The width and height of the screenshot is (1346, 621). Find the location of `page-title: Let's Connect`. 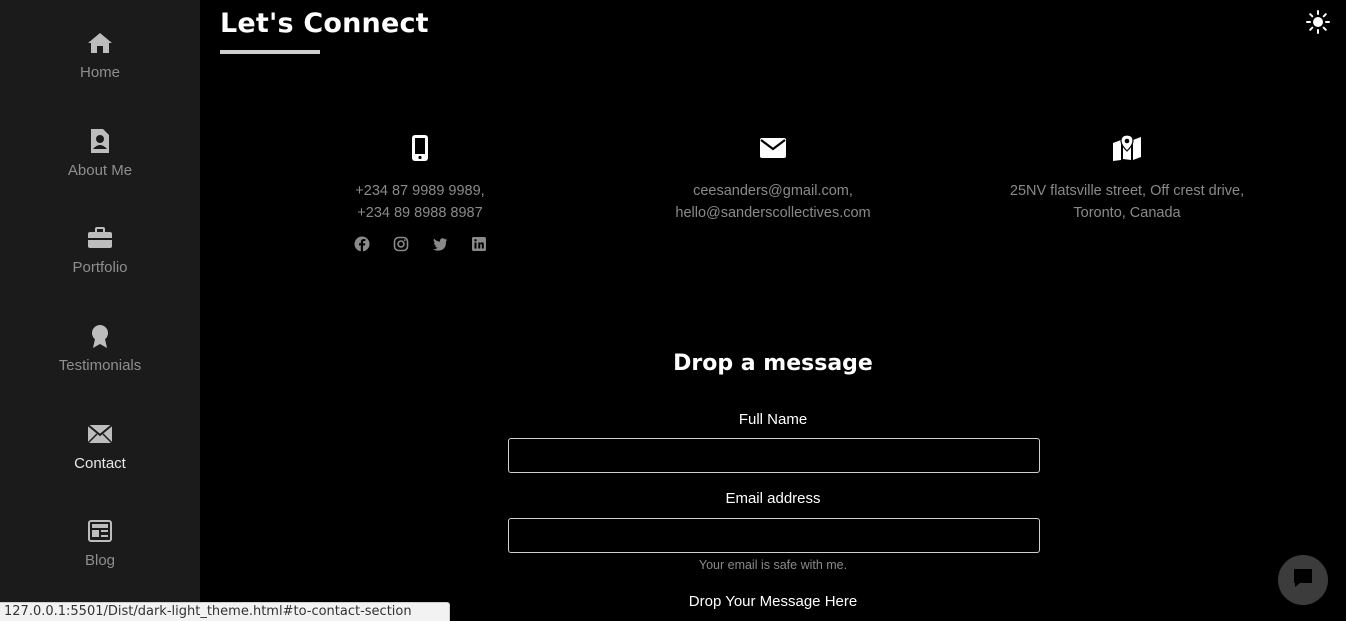

page-title: Let's Connect is located at coordinates (324, 23).